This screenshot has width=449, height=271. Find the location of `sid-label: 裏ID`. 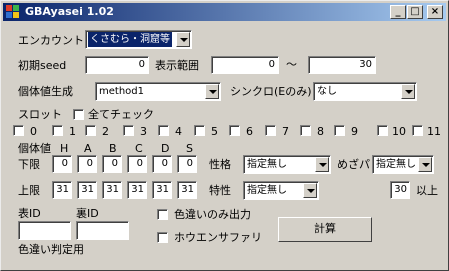

sid-label: 裏ID is located at coordinates (87, 213).